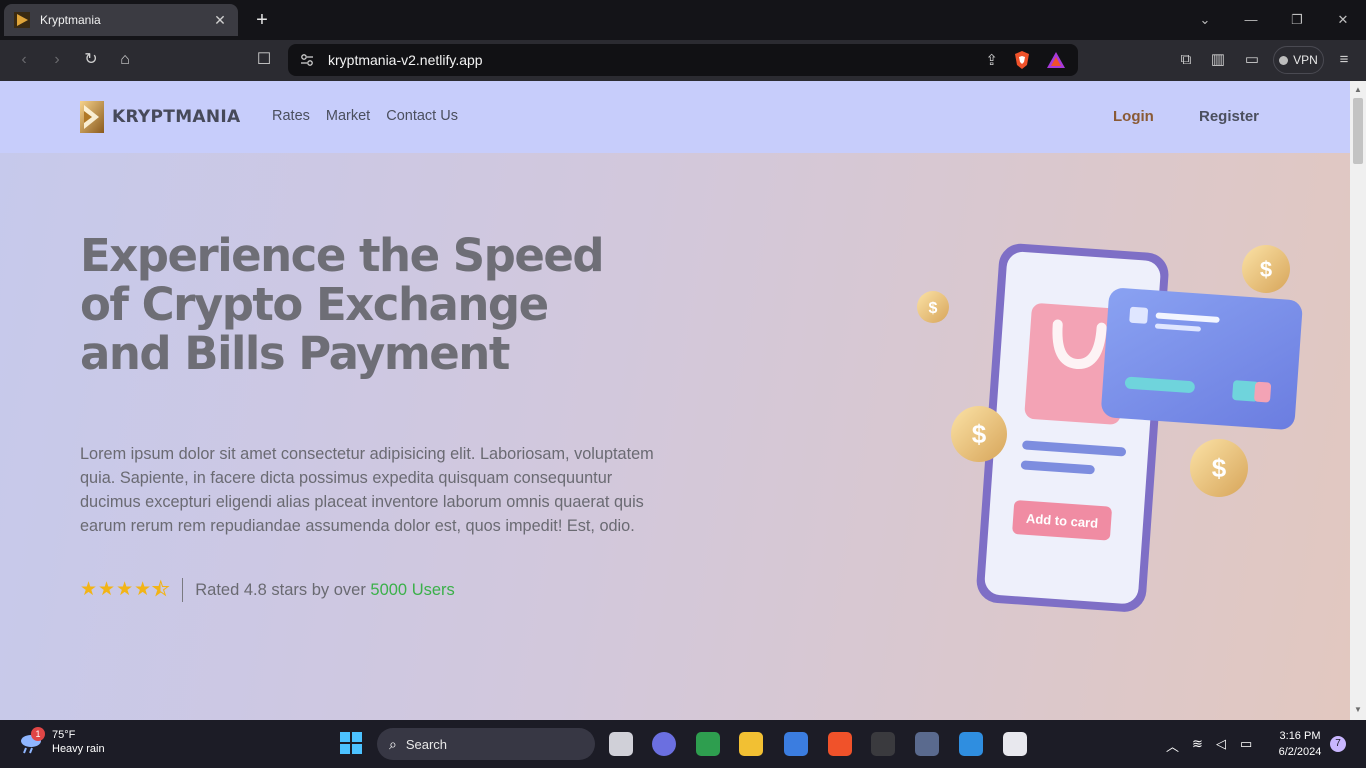 The image size is (1366, 768). Describe the element at coordinates (61, 741) in the screenshot. I see `weather-widget: 1 75°F Heavy rain` at that location.